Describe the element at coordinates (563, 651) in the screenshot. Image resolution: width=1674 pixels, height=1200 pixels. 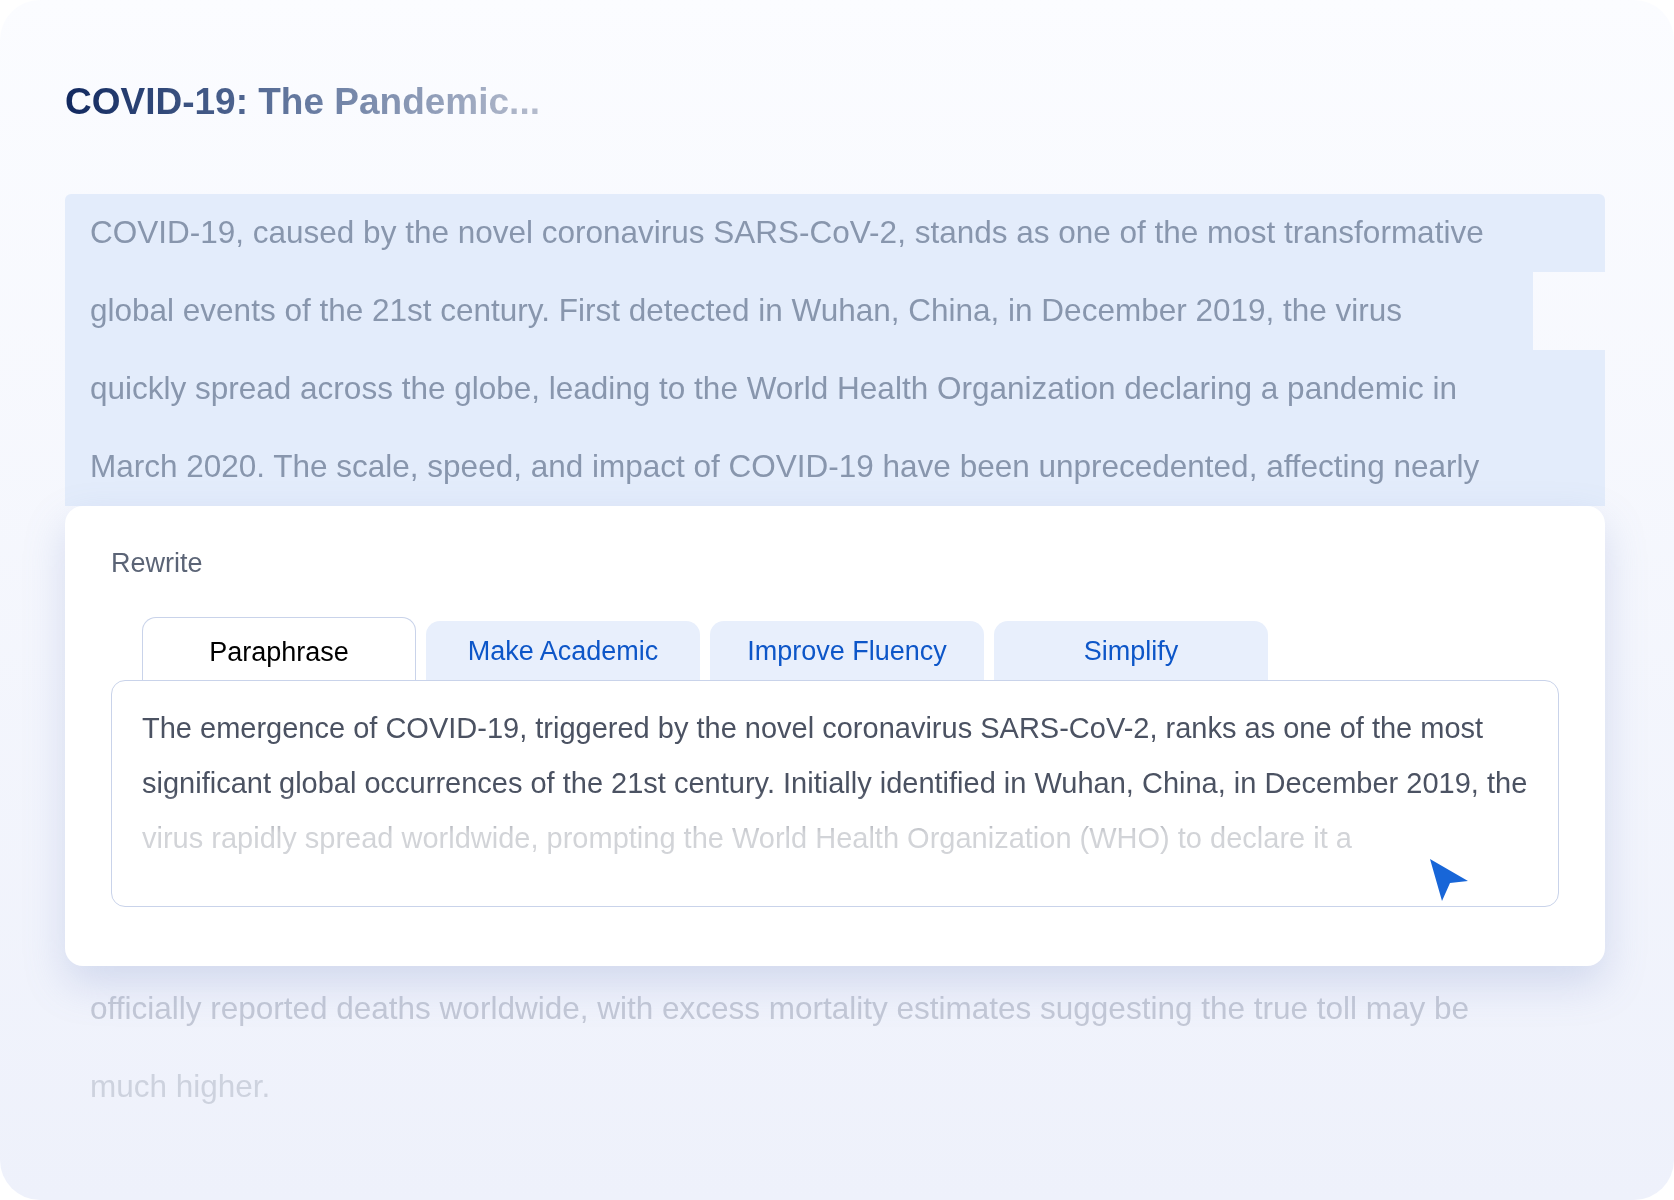
I see `tab: Make Academic` at that location.